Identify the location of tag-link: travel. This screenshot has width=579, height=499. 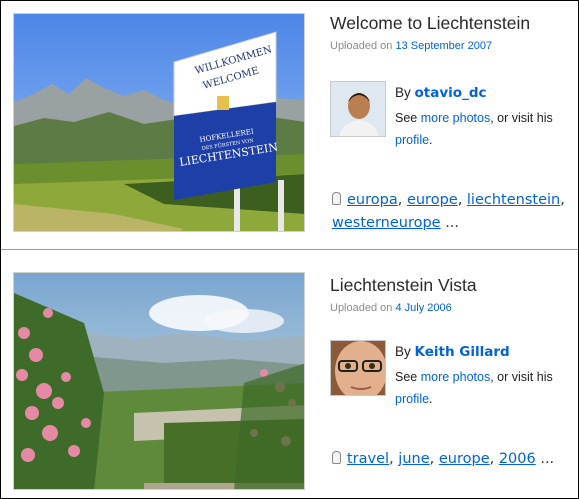
(368, 459).